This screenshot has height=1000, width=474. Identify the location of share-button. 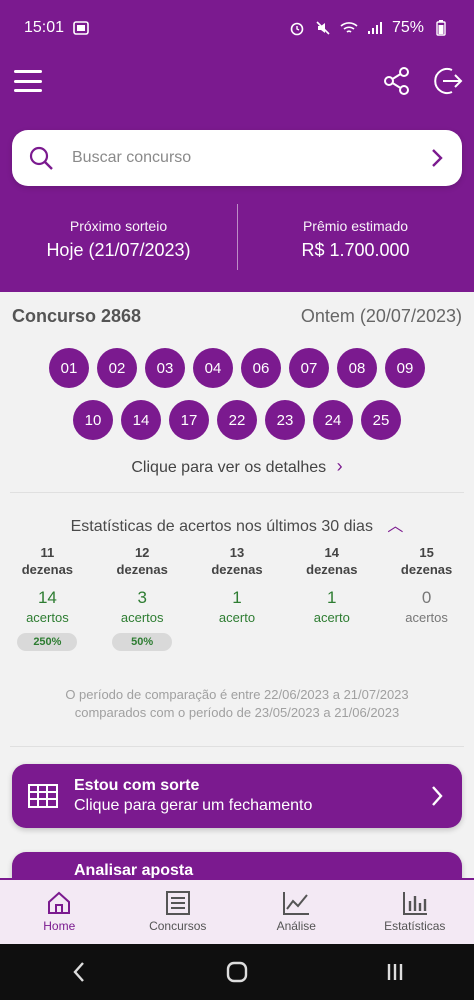
(397, 81).